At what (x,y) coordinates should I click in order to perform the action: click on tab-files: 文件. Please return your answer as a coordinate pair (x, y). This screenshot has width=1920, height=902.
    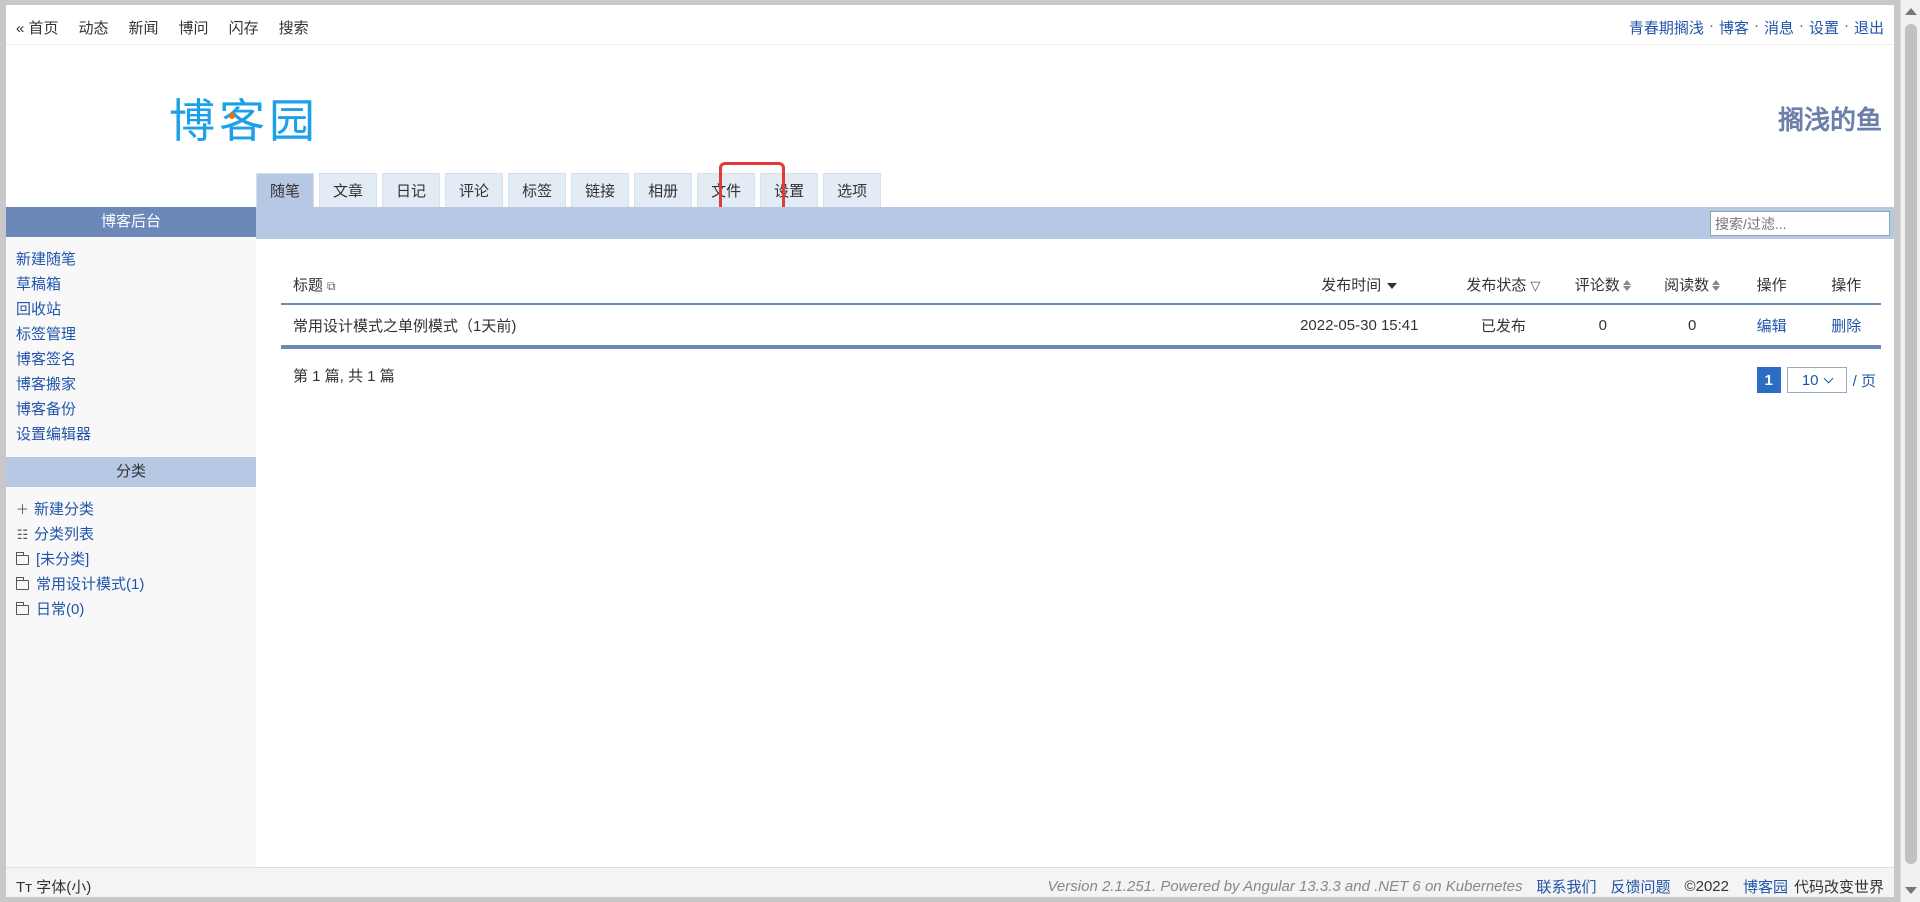
    Looking at the image, I should click on (726, 190).